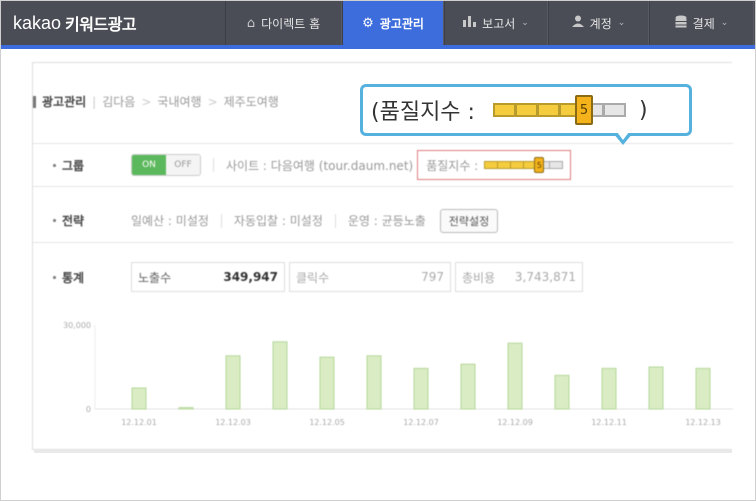  Describe the element at coordinates (623, 136) in the screenshot. I see `callout-pointer-inner` at that location.